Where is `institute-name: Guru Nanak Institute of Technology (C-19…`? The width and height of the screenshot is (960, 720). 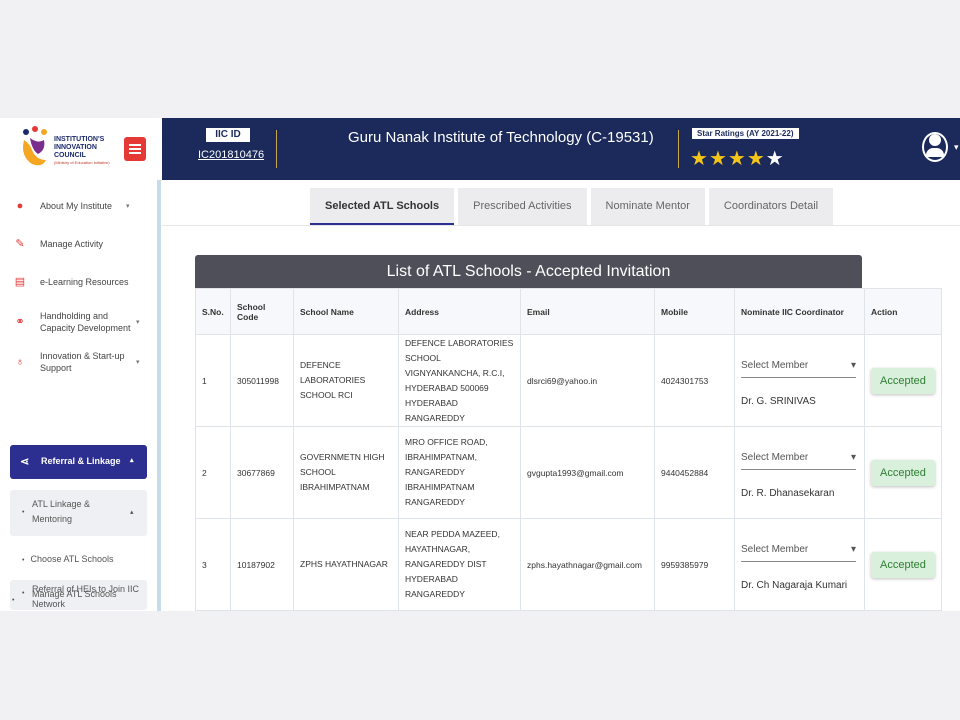 institute-name: Guru Nanak Institute of Technology (C-19… is located at coordinates (501, 137).